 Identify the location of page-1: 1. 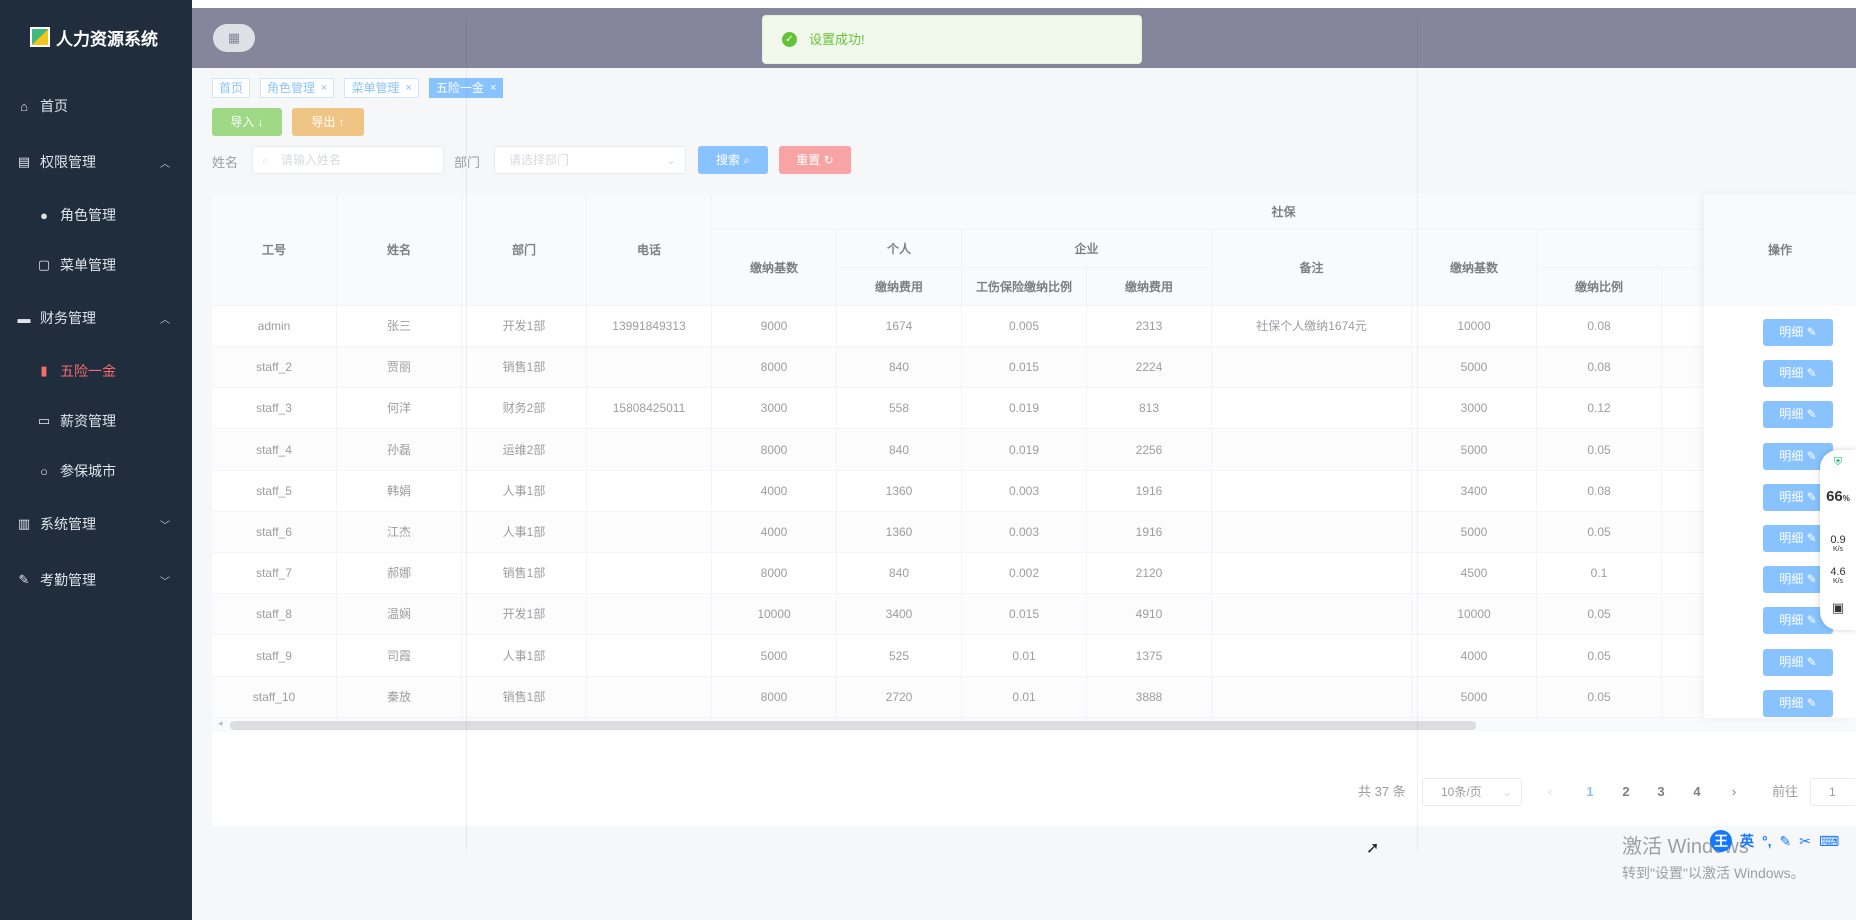
(1590, 792).